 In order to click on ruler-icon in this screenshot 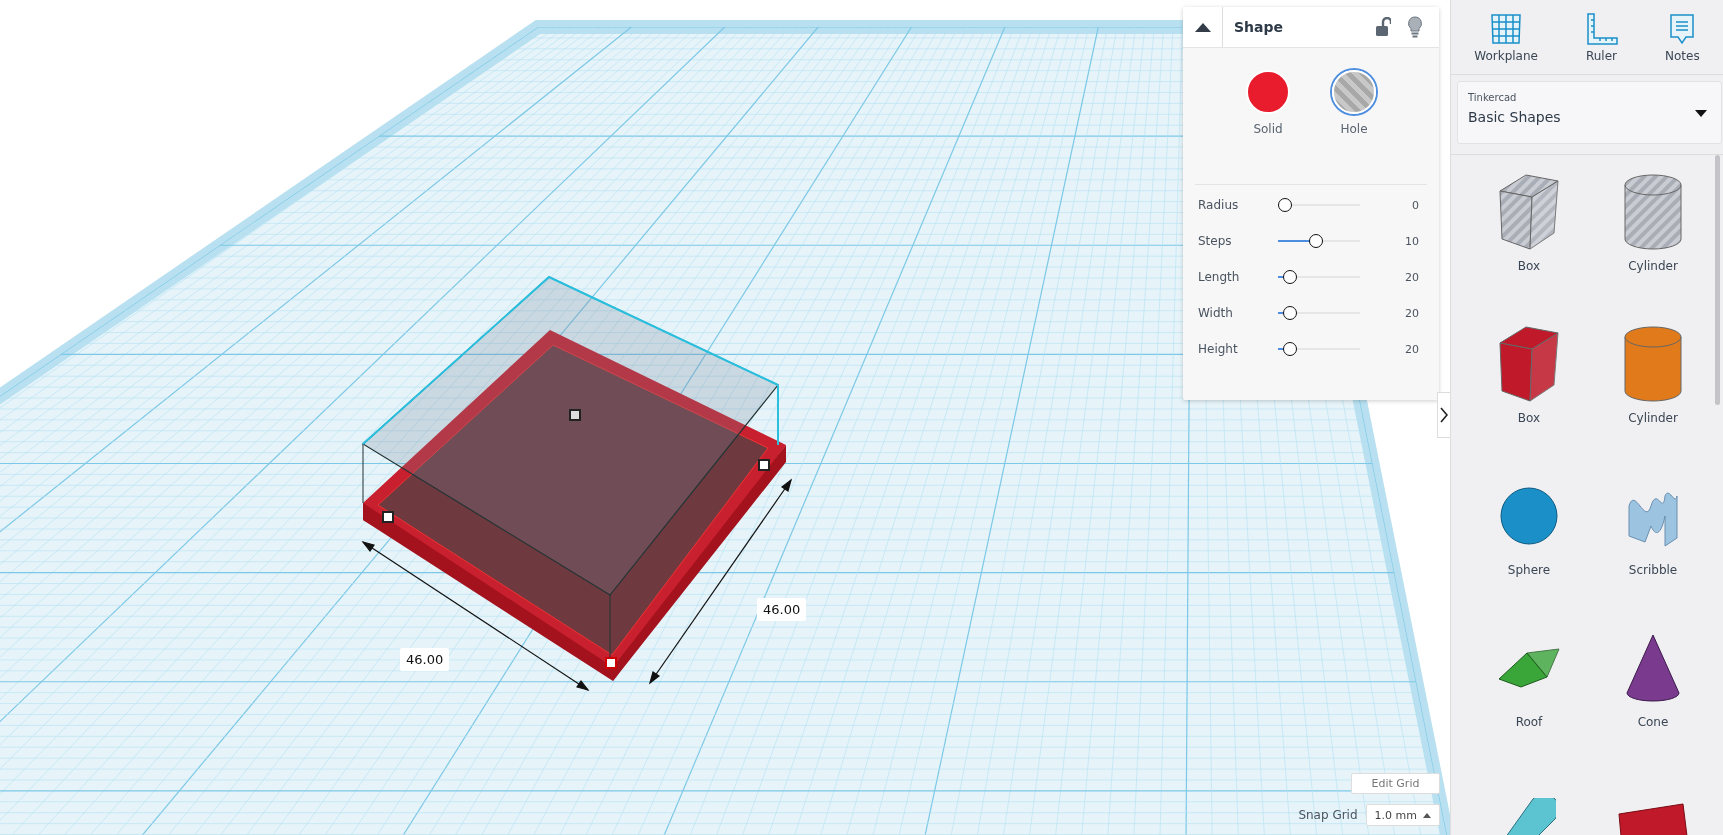, I will do `click(1601, 28)`.